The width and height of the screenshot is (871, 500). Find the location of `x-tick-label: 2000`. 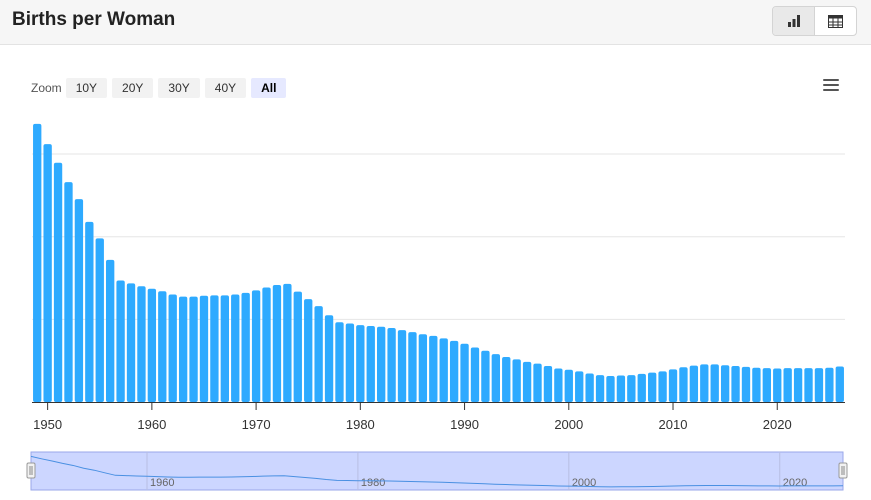

x-tick-label: 2000 is located at coordinates (568, 424).